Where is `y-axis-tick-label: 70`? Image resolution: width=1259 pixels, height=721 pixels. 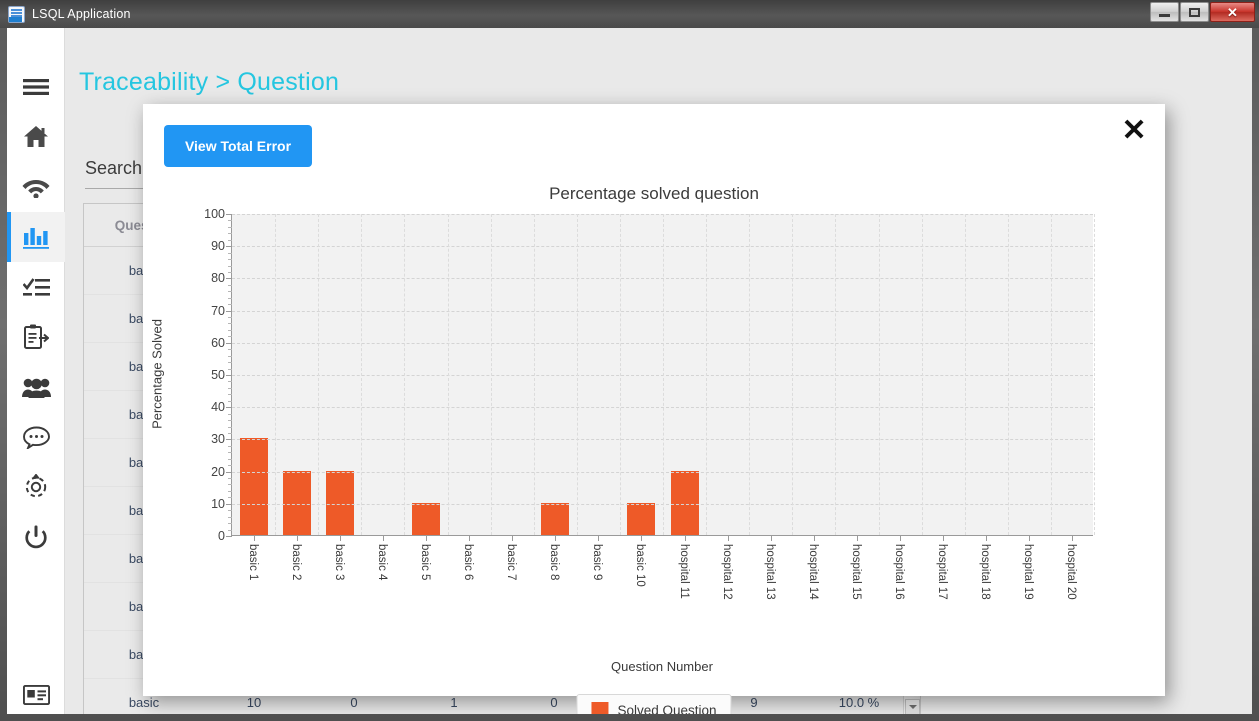 y-axis-tick-label: 70 is located at coordinates (218, 310).